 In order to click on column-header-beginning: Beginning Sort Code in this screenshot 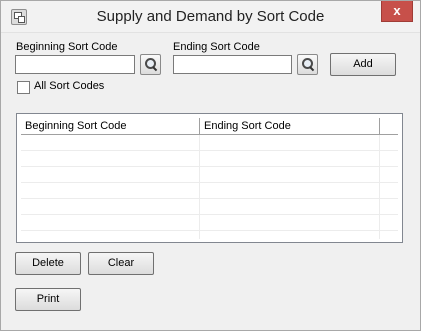, I will do `click(110, 126)`.